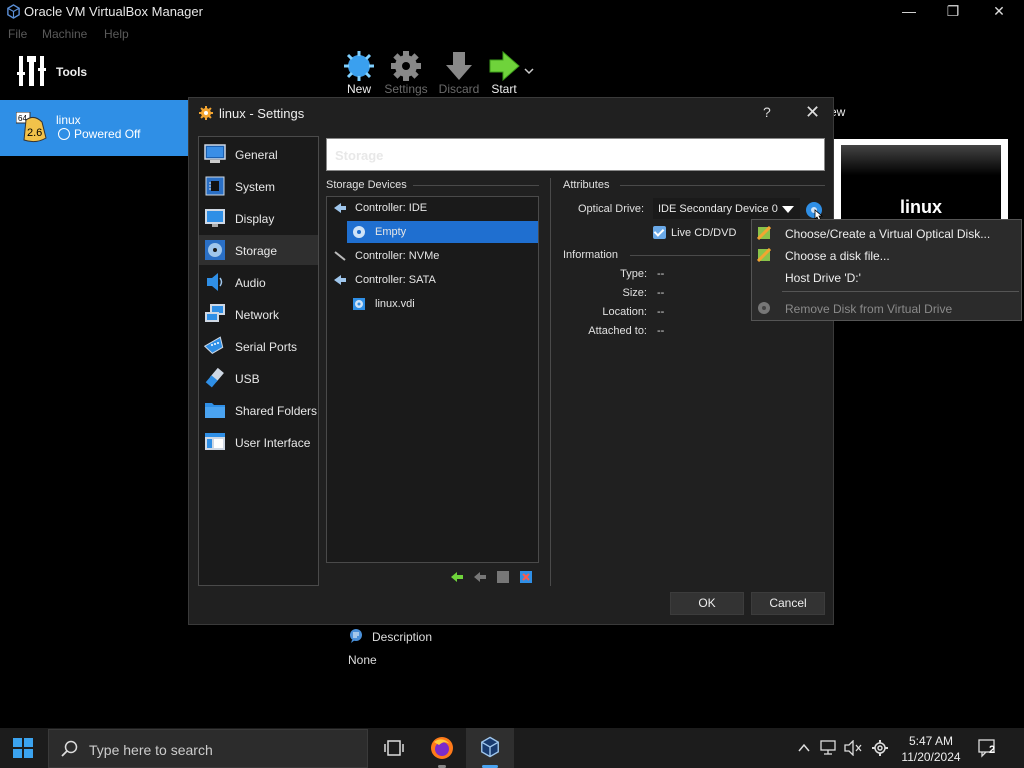  What do you see at coordinates (68, 120) in the screenshot?
I see `vm-name: linux` at bounding box center [68, 120].